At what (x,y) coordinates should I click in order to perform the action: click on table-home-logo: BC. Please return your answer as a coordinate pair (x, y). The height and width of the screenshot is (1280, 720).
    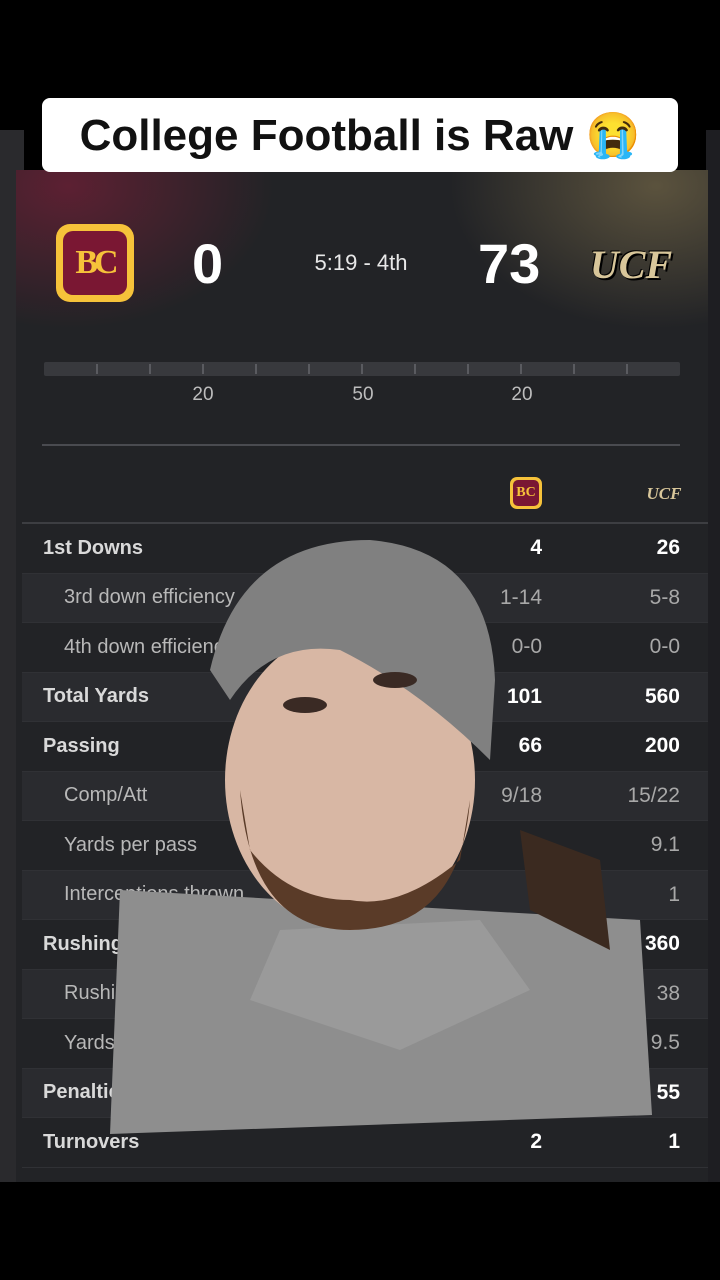
    Looking at the image, I should click on (526, 493).